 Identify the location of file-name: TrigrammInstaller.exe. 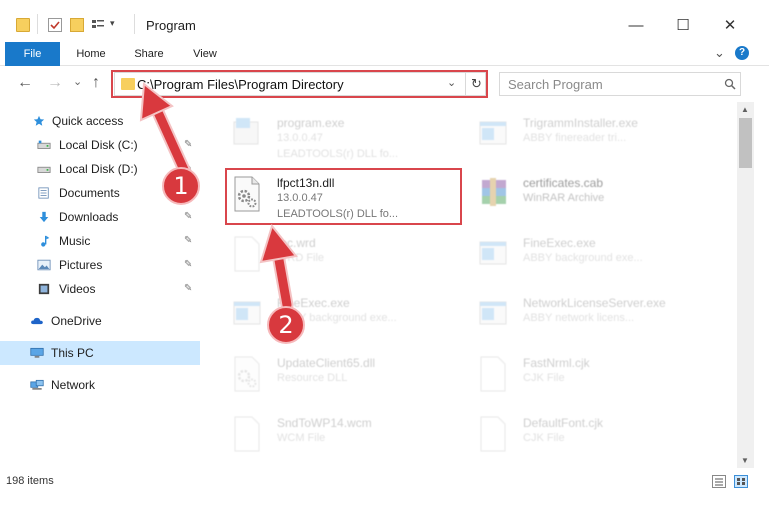
(580, 123).